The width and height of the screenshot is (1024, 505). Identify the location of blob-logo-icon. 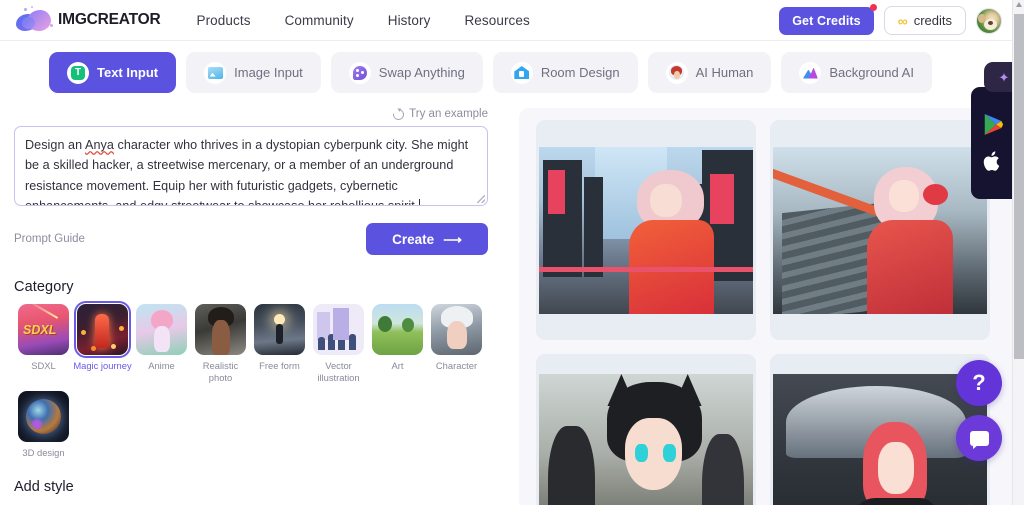
(35, 20).